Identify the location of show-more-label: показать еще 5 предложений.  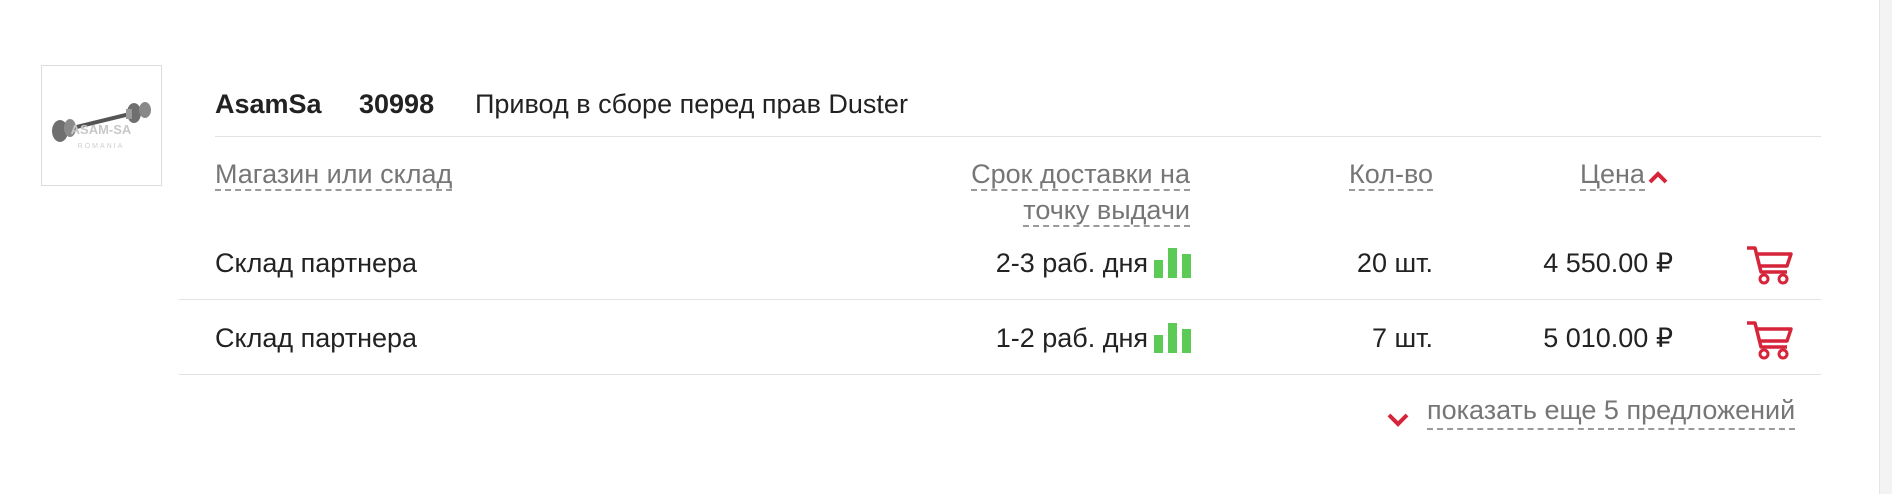
(1611, 411).